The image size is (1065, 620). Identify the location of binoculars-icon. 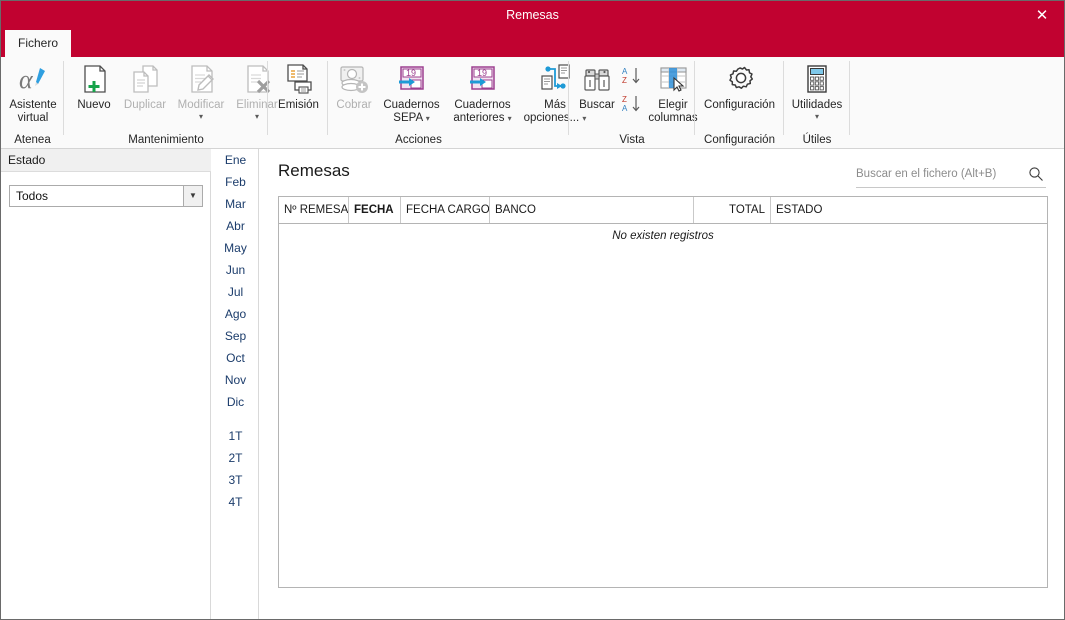
(597, 79).